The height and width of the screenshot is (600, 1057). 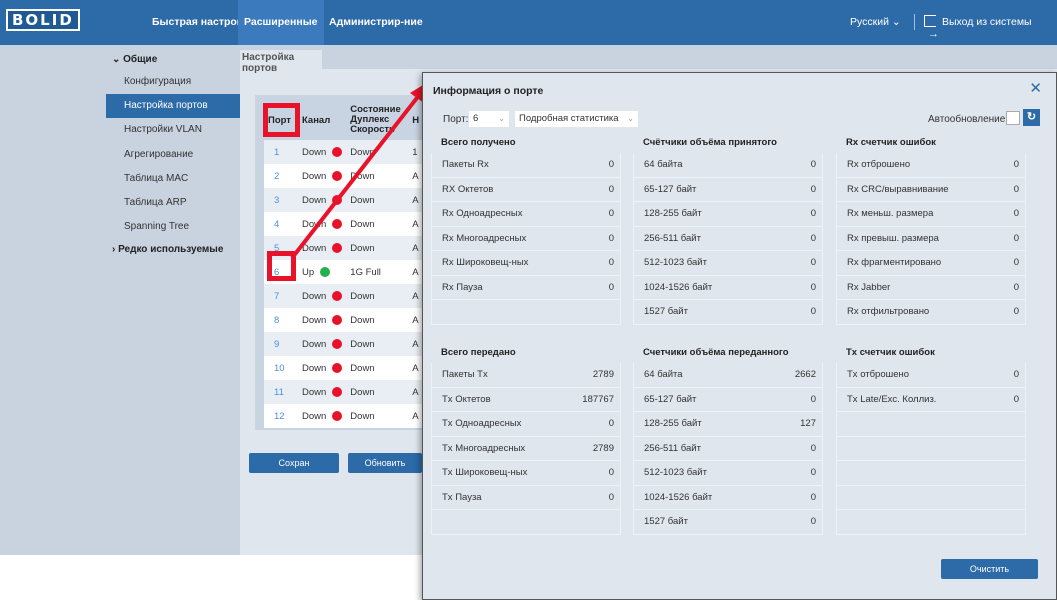 I want to click on section-title: Rx счетчик ошибок, so click(x=891, y=142).